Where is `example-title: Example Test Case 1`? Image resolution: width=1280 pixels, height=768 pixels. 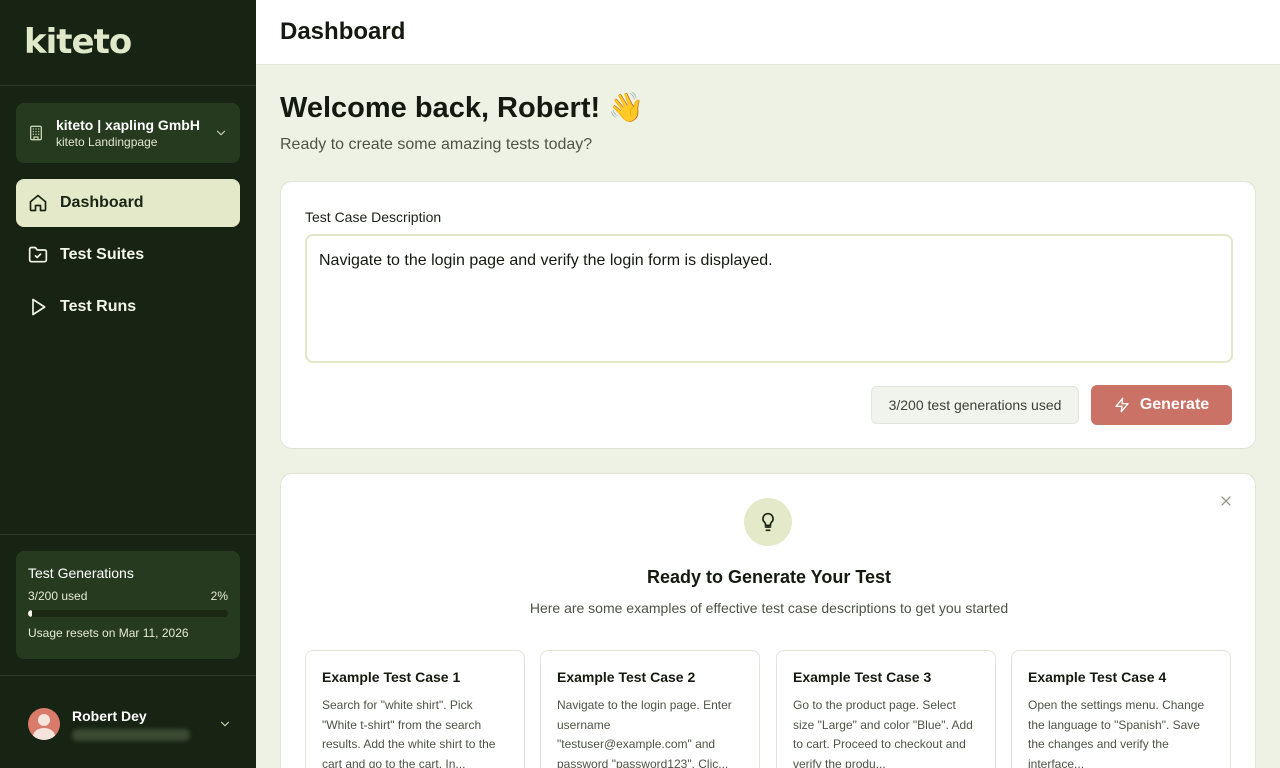 example-title: Example Test Case 1 is located at coordinates (391, 677).